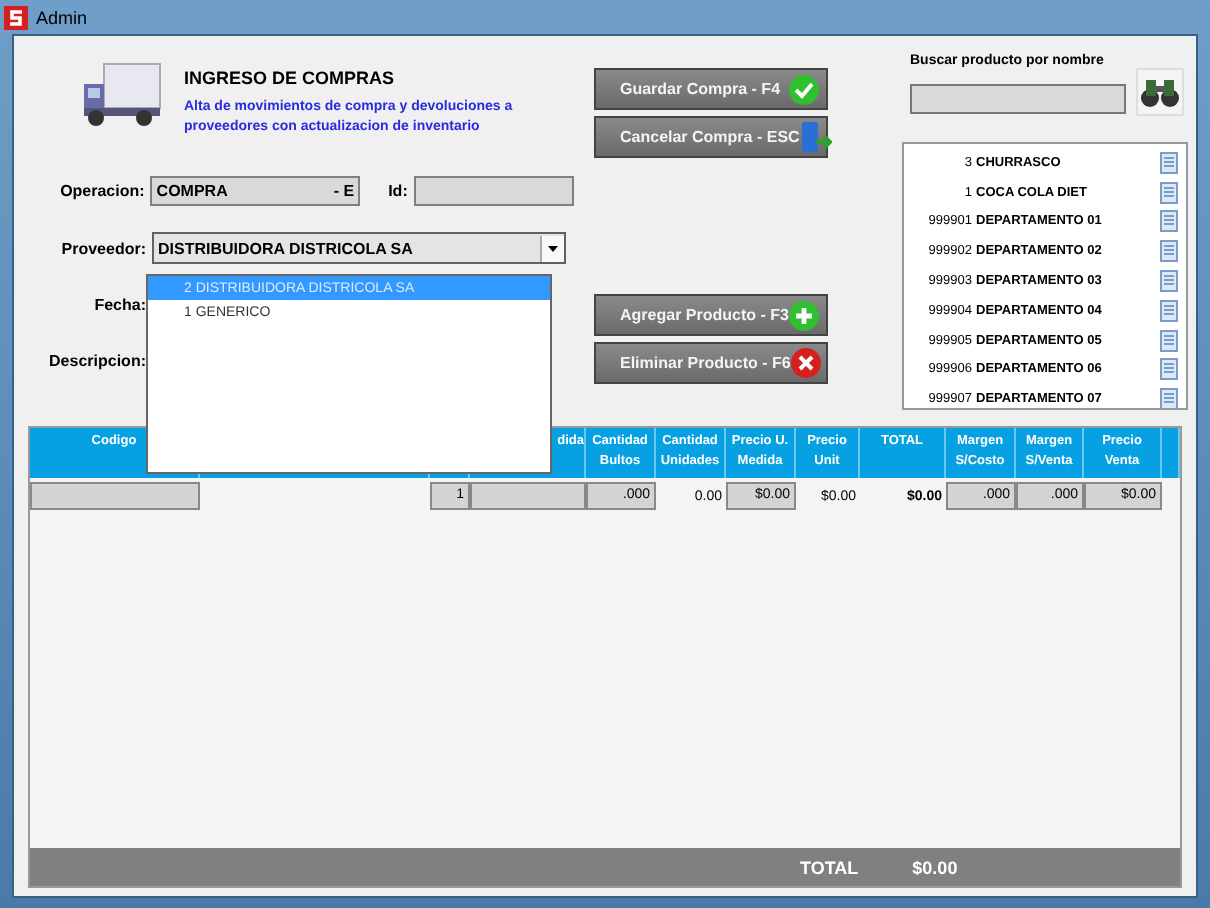  Describe the element at coordinates (493, 190) in the screenshot. I see `id-field` at that location.